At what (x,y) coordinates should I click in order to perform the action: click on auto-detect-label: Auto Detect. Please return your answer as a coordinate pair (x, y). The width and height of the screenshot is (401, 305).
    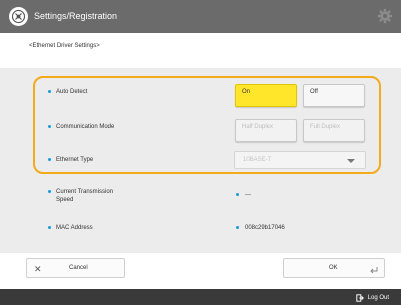
    Looking at the image, I should click on (67, 92).